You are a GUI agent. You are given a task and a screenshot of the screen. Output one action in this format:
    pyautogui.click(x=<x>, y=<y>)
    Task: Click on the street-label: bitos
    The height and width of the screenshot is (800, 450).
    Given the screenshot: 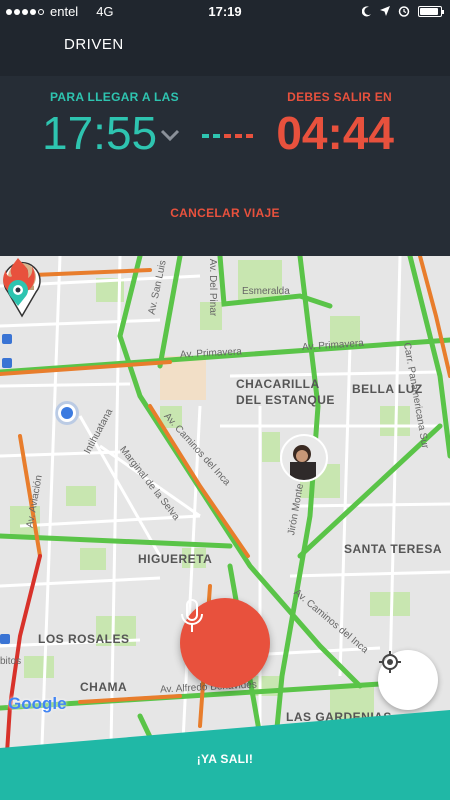 What is the action you would take?
    pyautogui.click(x=11, y=661)
    